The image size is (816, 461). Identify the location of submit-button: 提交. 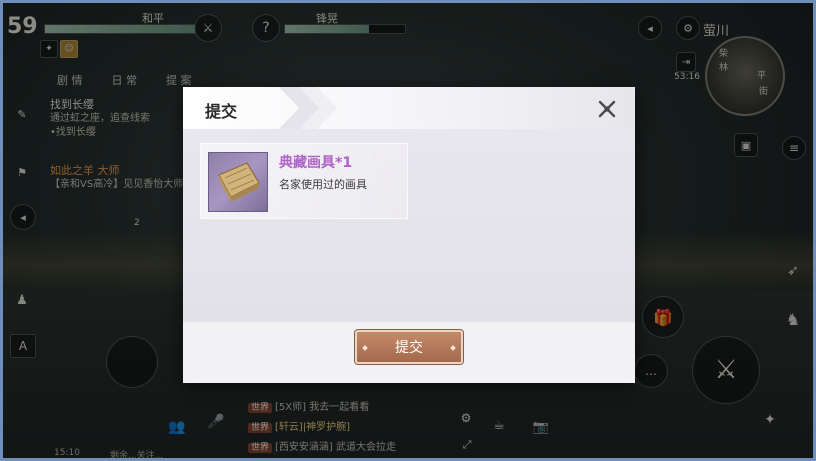
(409, 347).